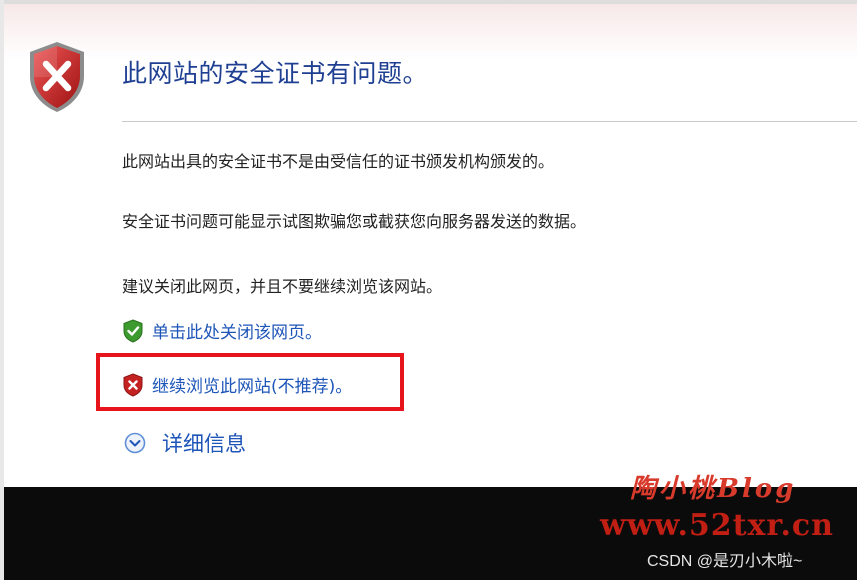 Image resolution: width=857 pixels, height=580 pixels. Describe the element at coordinates (713, 489) in the screenshot. I see `watermark-logo: 陶小桃Blog` at that location.